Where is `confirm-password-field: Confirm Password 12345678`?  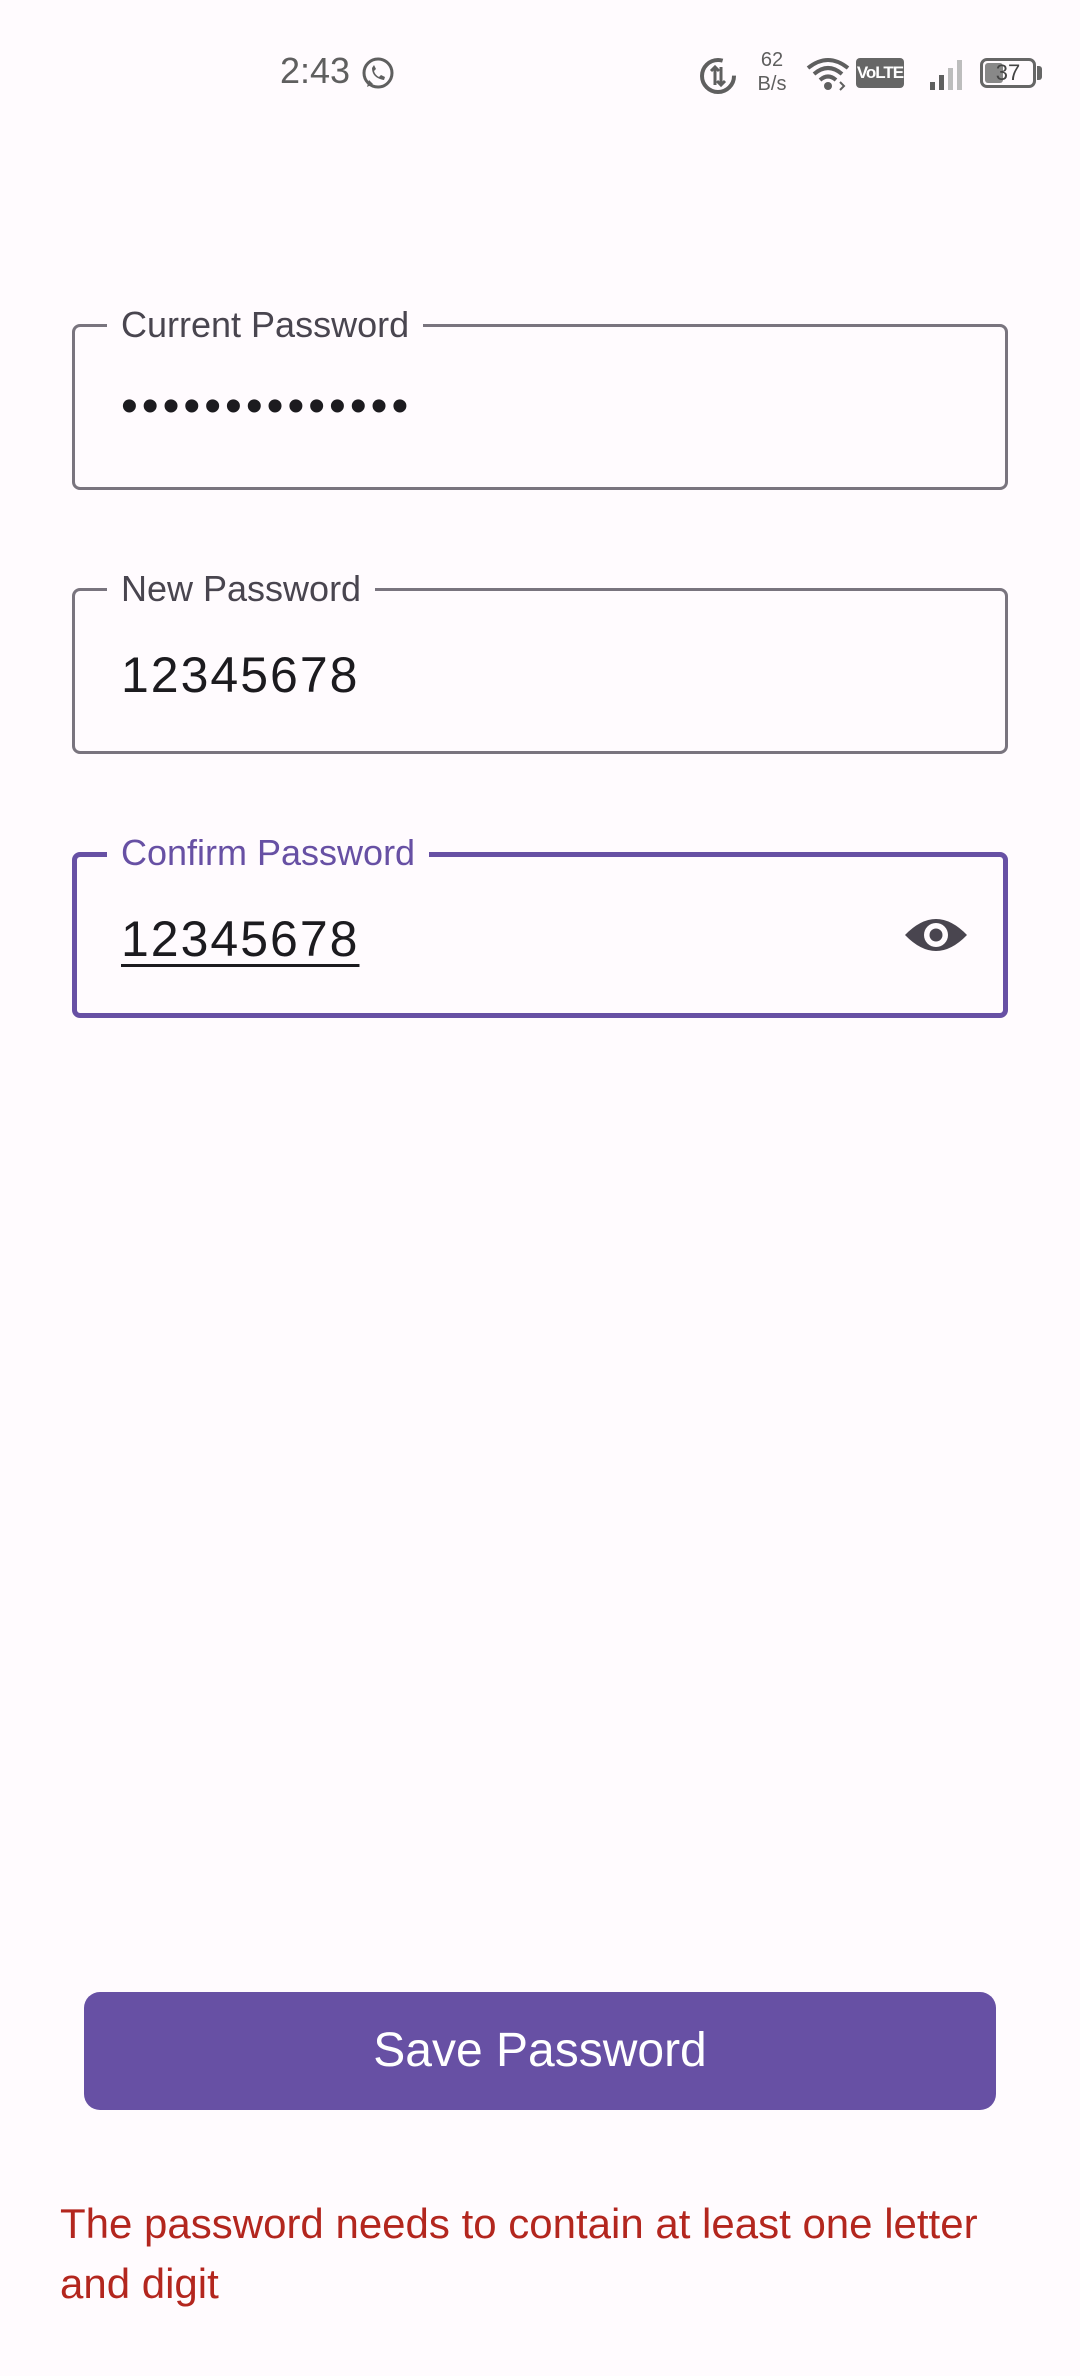 confirm-password-field: Confirm Password 12345678 is located at coordinates (540, 924).